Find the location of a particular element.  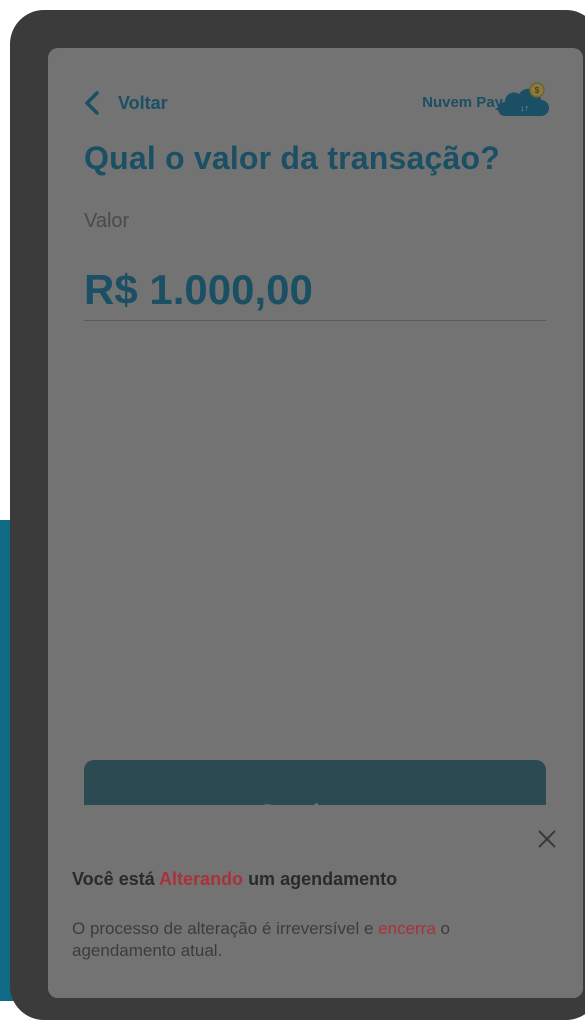

notice-title-prefix: Você está is located at coordinates (116, 879).